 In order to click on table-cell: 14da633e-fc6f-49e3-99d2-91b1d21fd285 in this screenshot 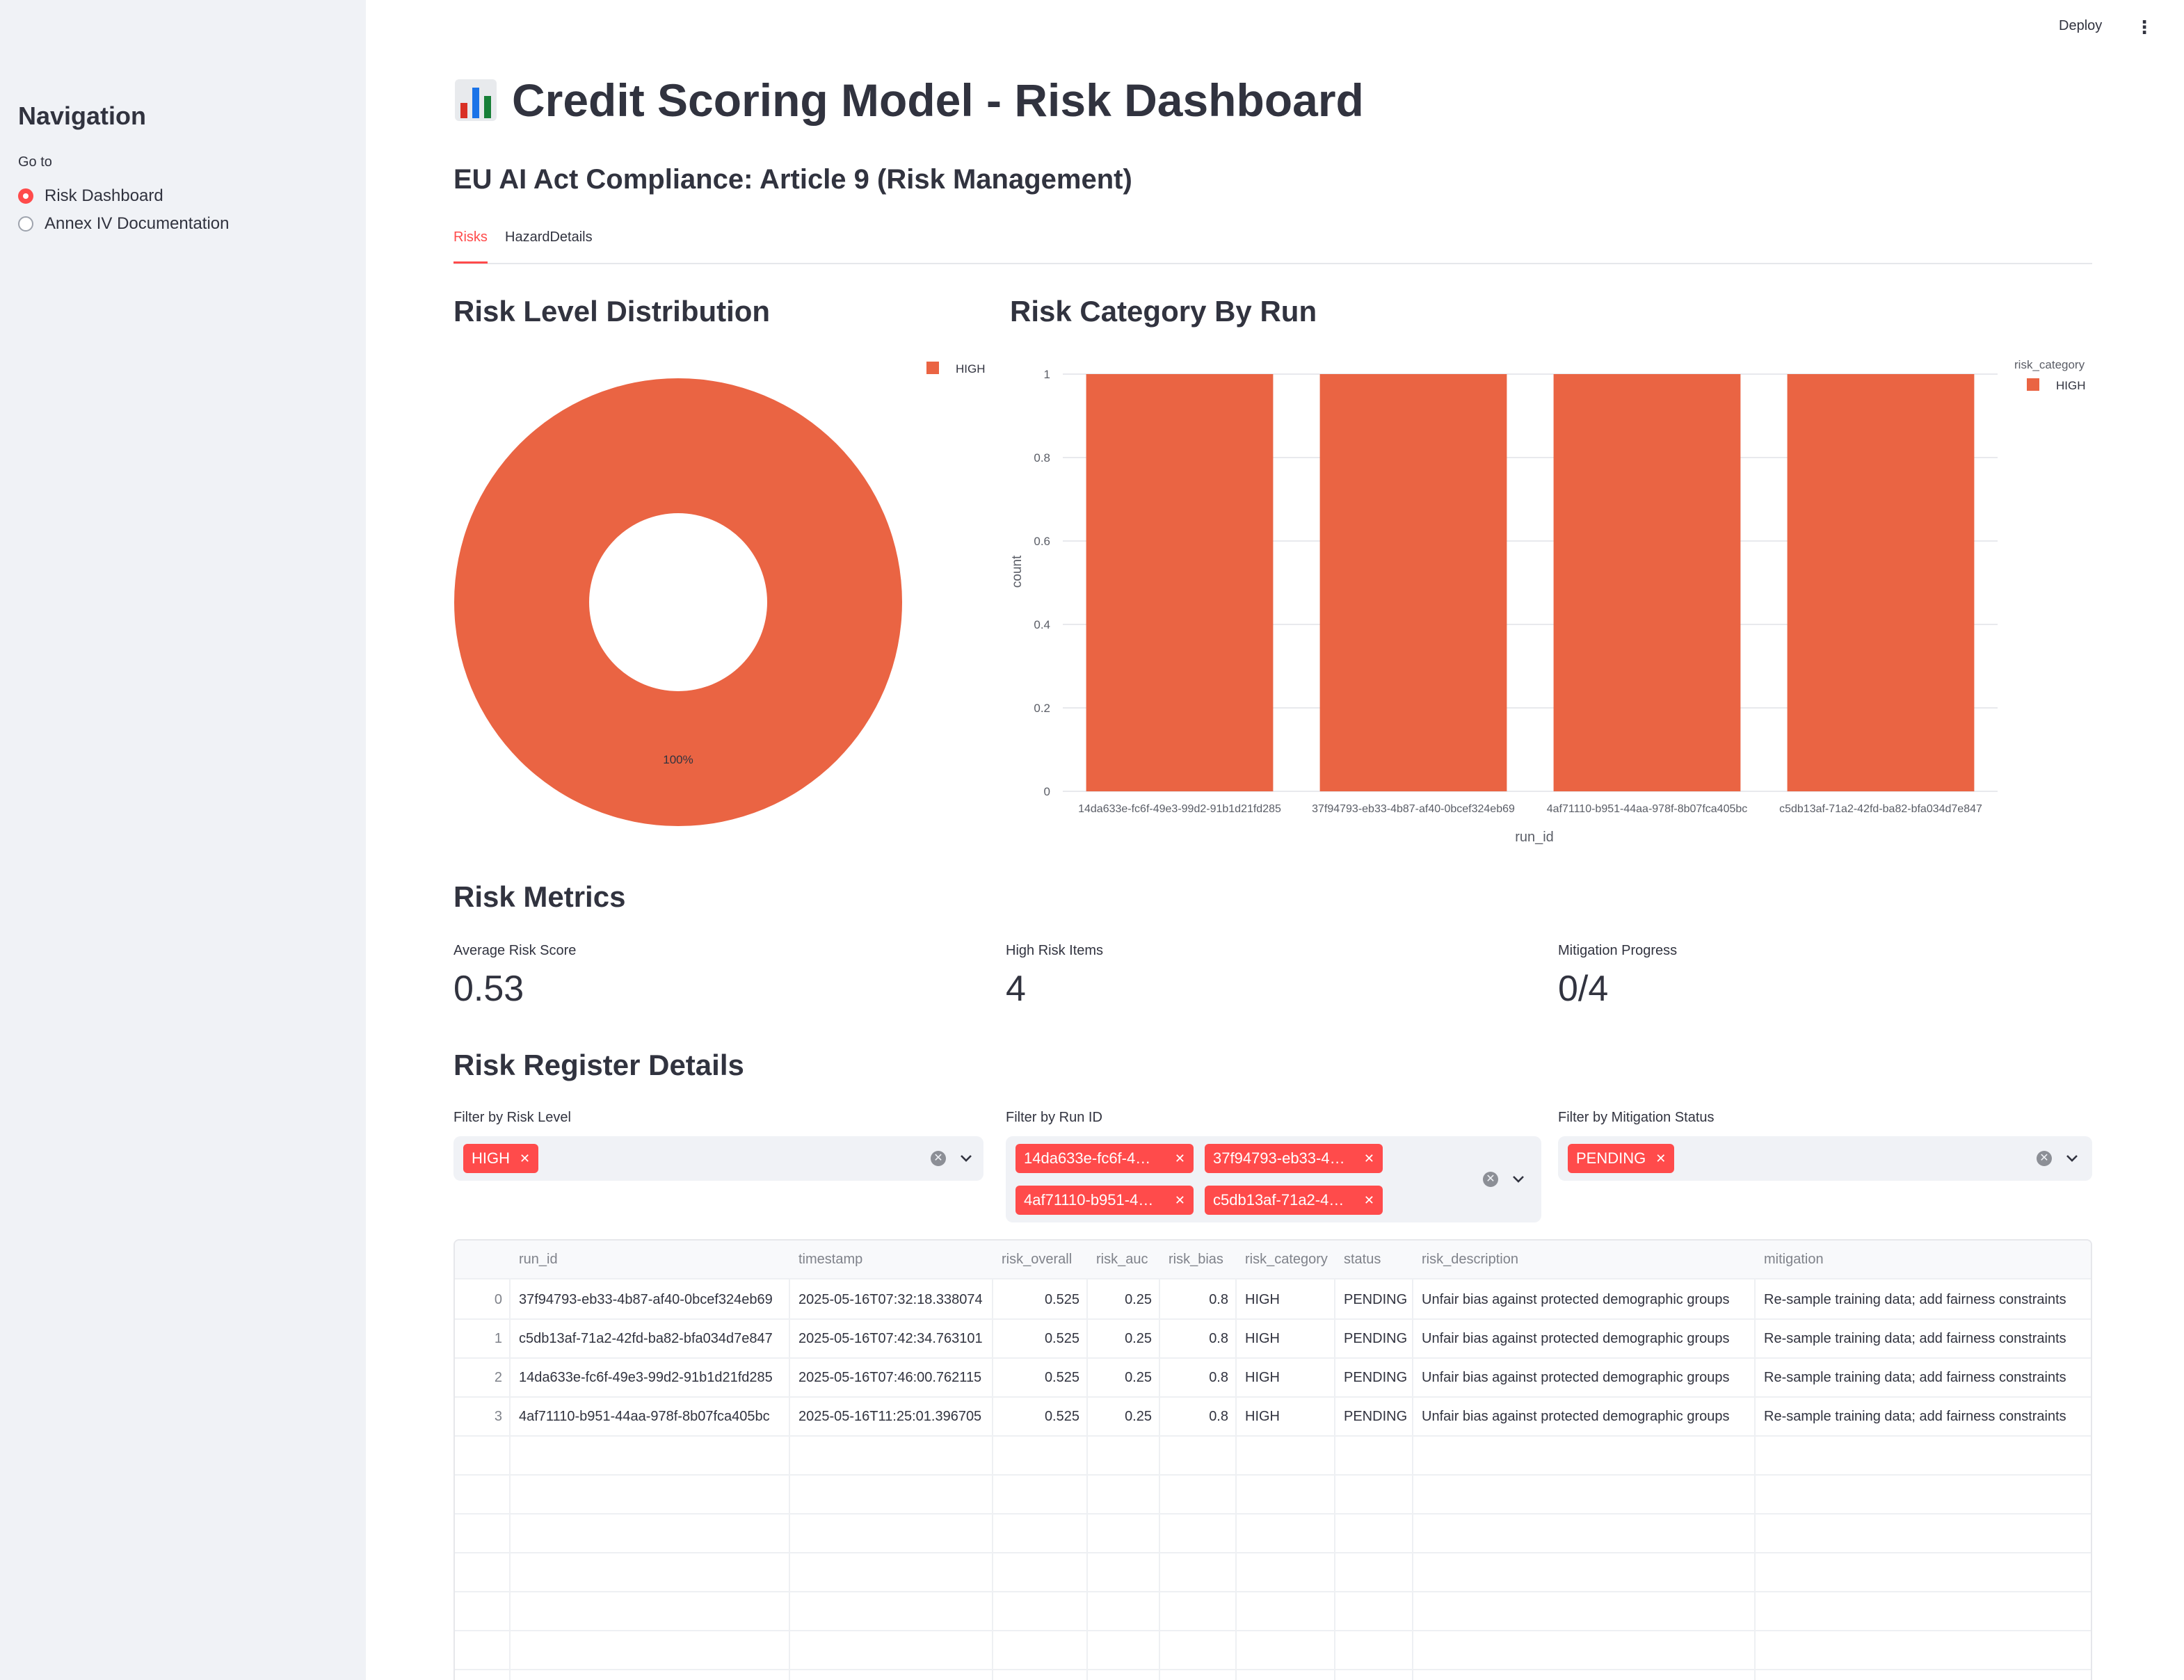, I will do `click(650, 1377)`.